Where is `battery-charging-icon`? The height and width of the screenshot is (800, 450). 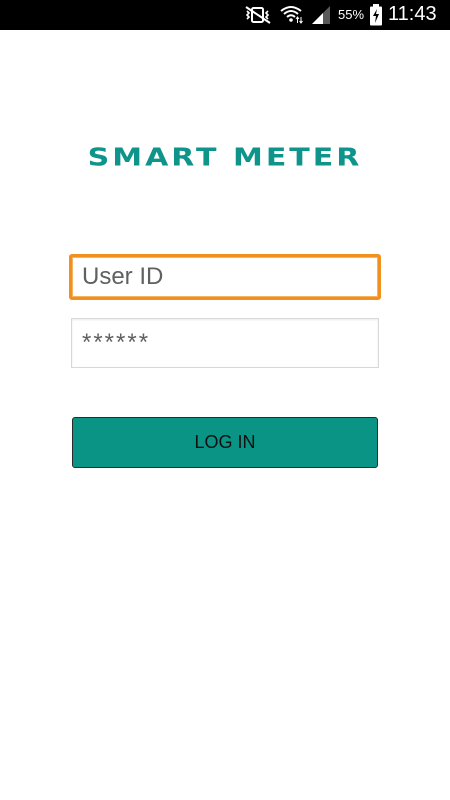 battery-charging-icon is located at coordinates (376, 17).